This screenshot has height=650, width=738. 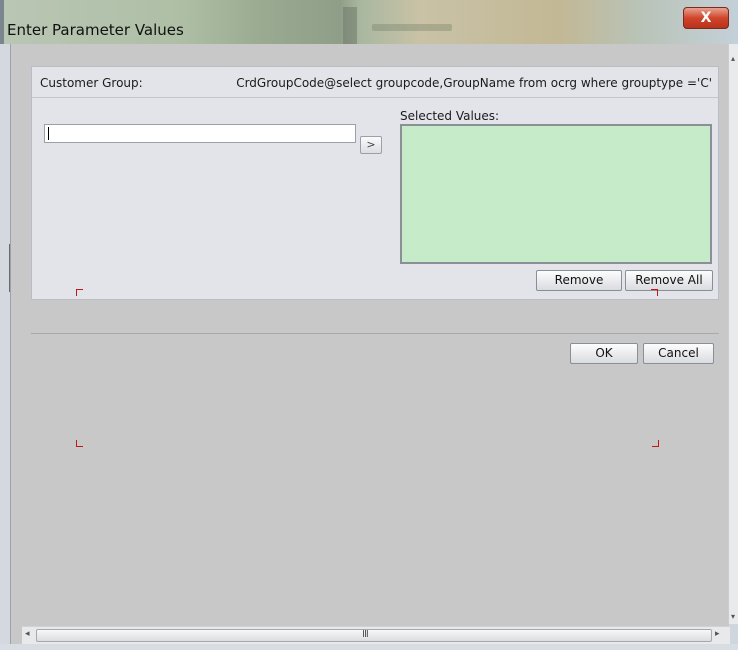 I want to click on selected-values-label: Selected Values:, so click(x=450, y=116).